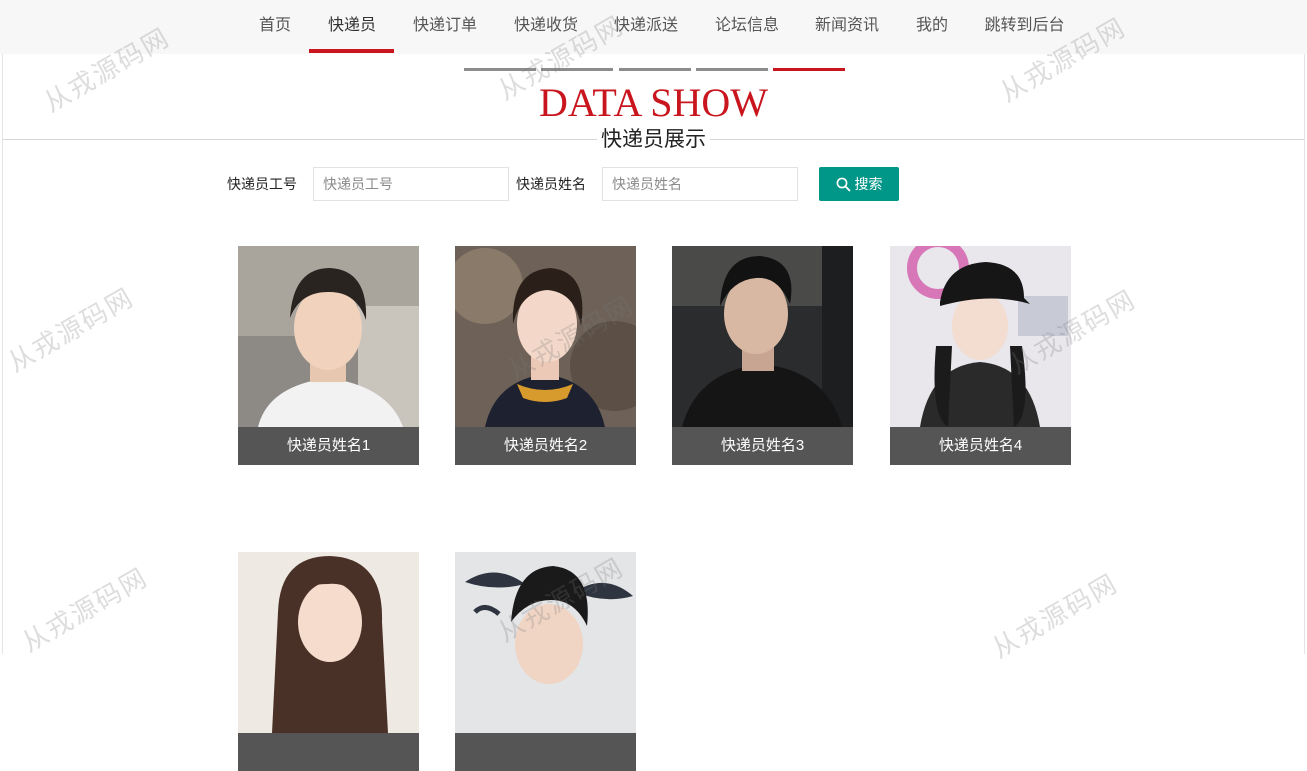 This screenshot has width=1307, height=771. What do you see at coordinates (700, 184) in the screenshot?
I see `courier-name-input` at bounding box center [700, 184].